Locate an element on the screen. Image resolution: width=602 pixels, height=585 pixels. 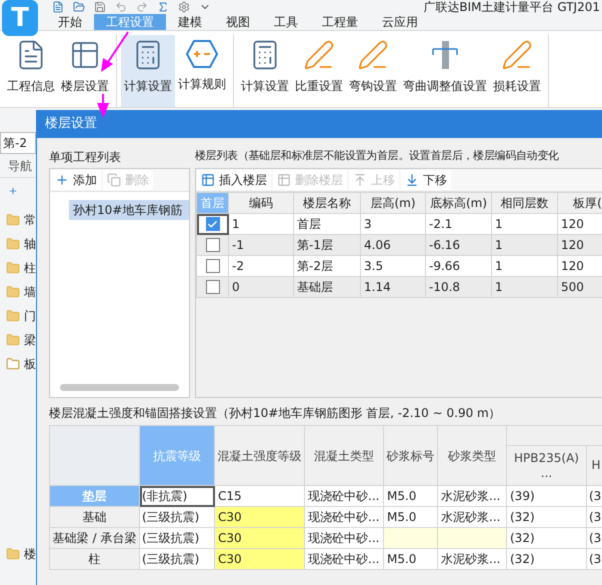
ribbon-tab: 视图 is located at coordinates (238, 22).